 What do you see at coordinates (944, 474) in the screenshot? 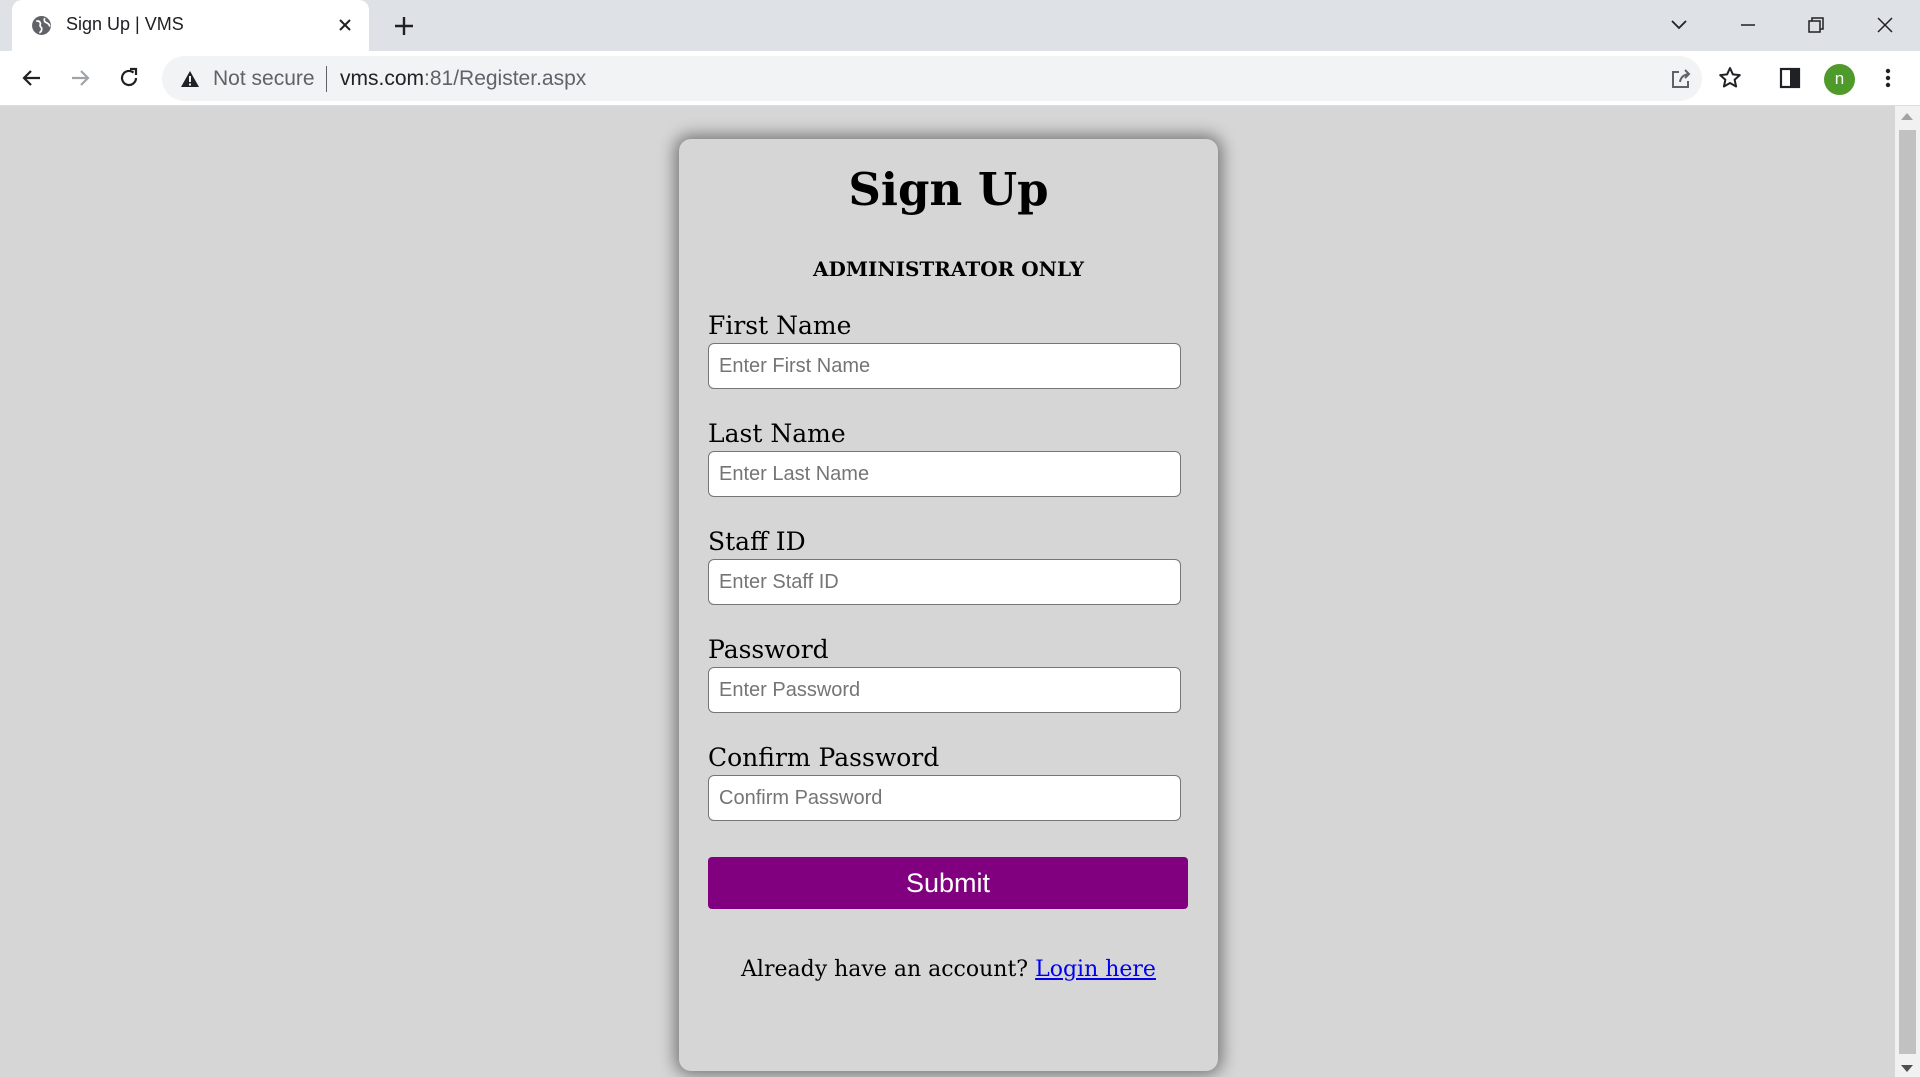
I see `last-name-input` at bounding box center [944, 474].